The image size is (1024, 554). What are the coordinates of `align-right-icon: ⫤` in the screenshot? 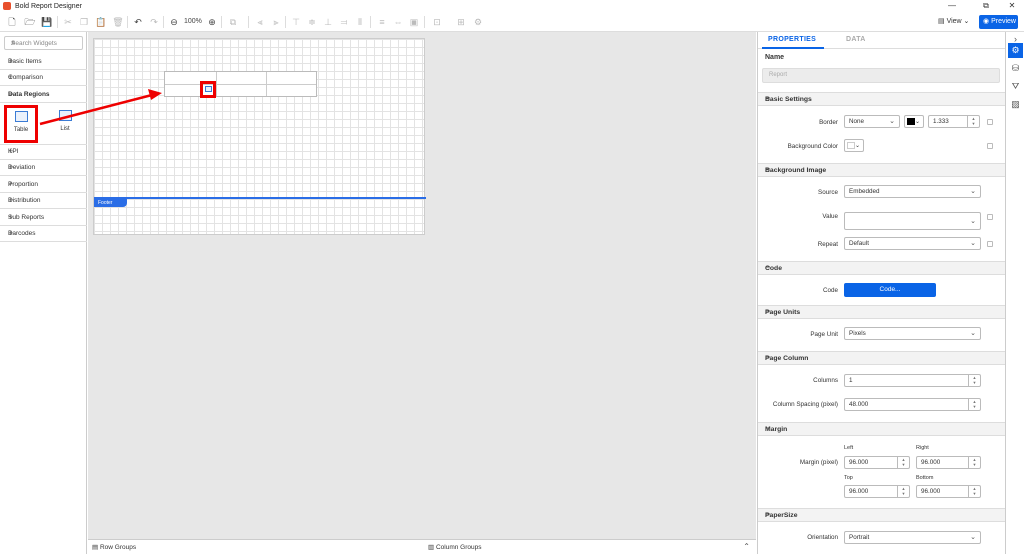 It's located at (344, 22).